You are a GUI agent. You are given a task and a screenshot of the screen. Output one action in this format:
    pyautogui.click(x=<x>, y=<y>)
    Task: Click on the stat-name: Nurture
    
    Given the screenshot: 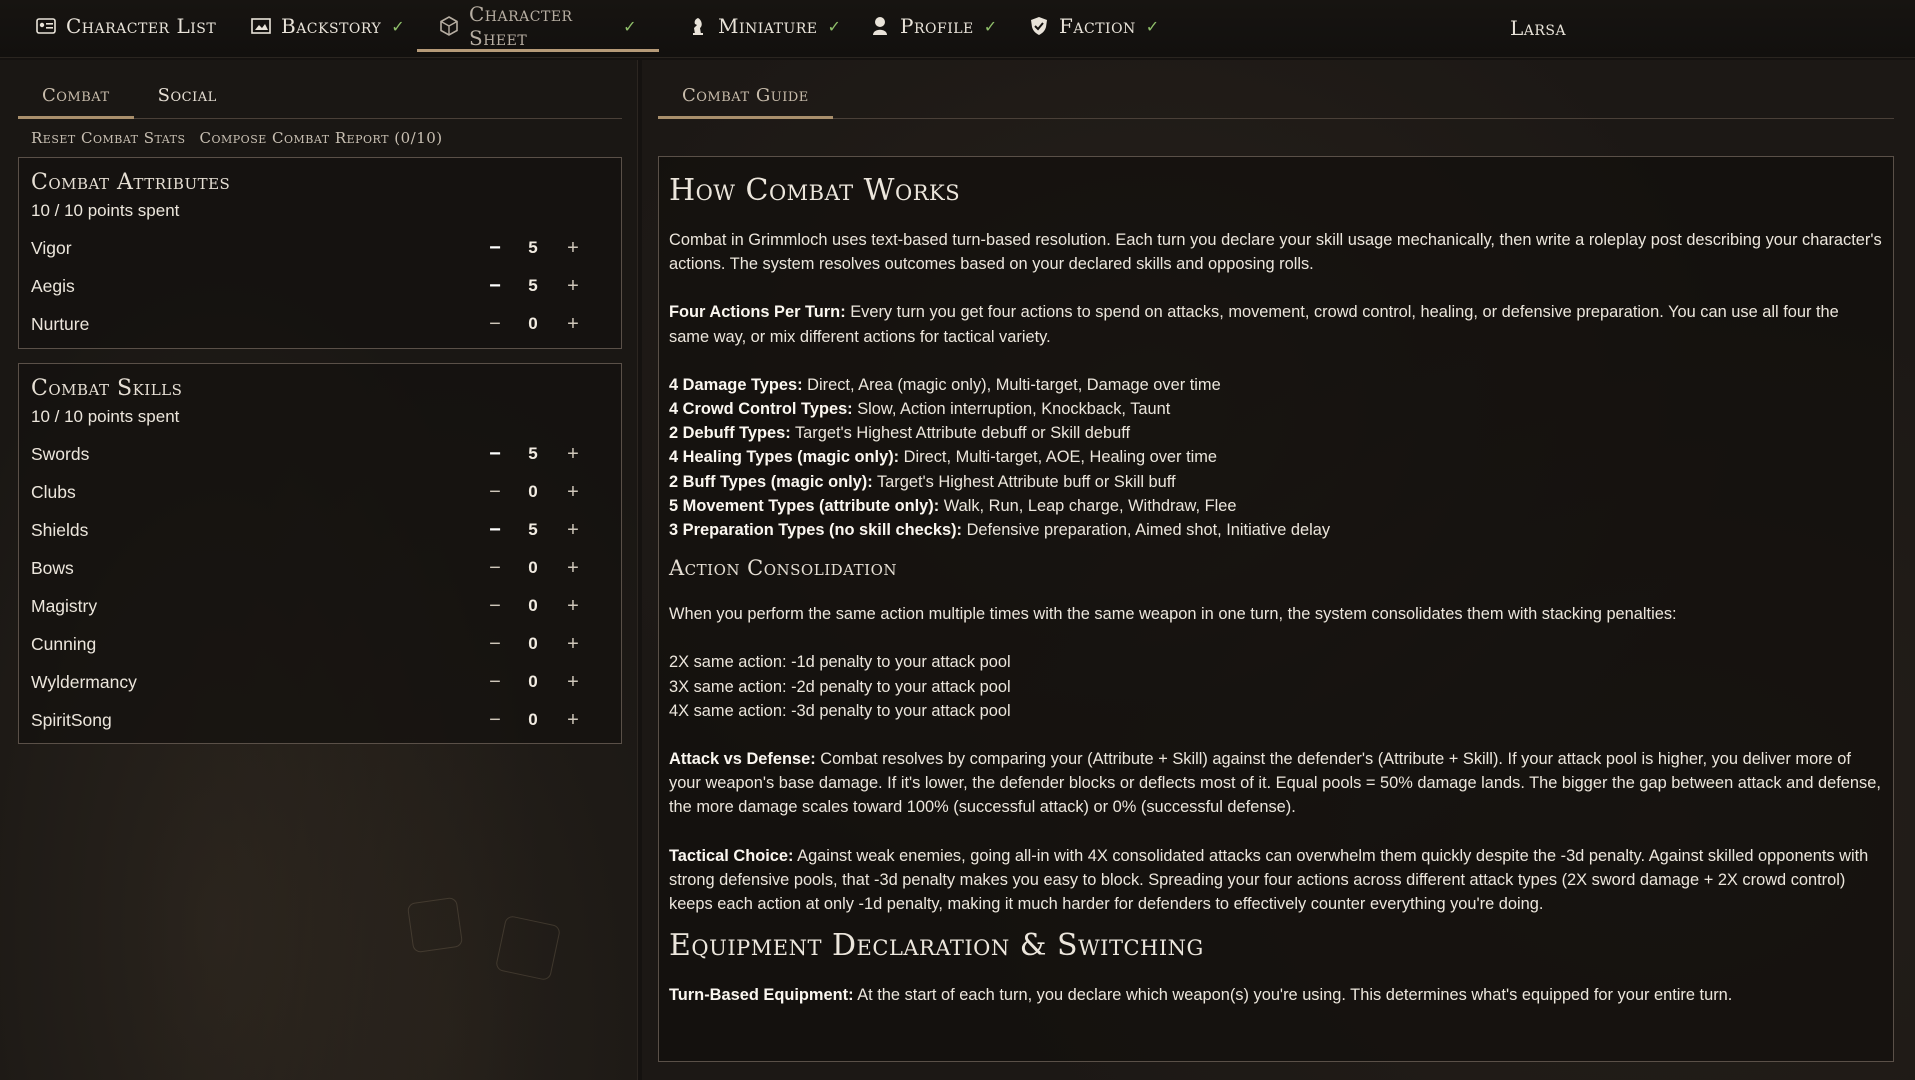 What is the action you would take?
    pyautogui.click(x=60, y=323)
    